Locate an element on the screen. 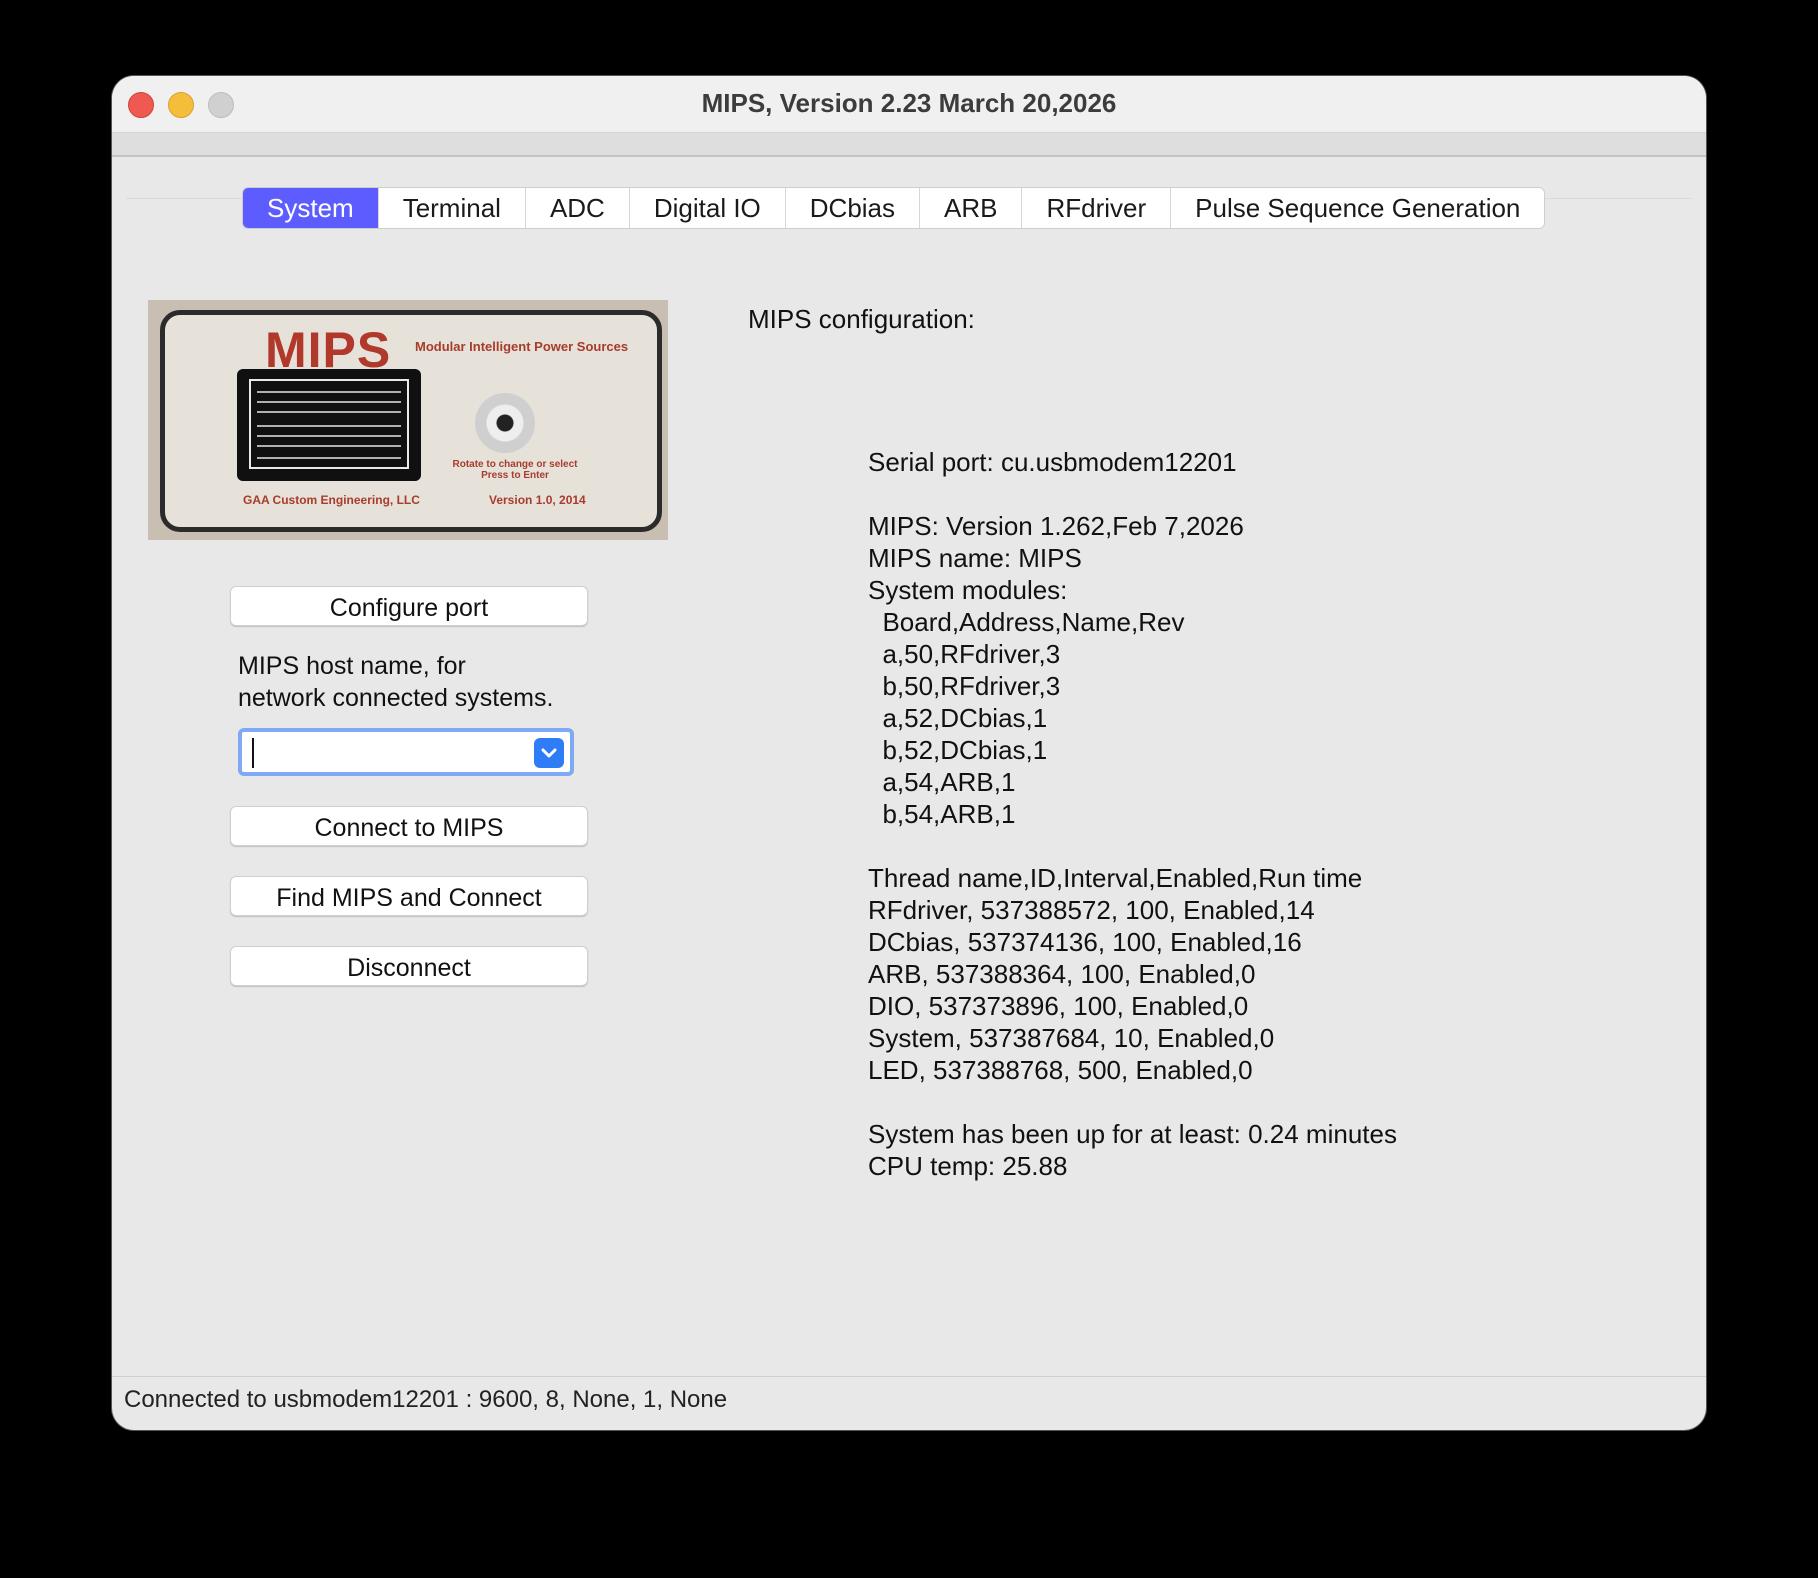 Image resolution: width=1818 pixels, height=1578 pixels. chevron-down-icon is located at coordinates (549, 753).